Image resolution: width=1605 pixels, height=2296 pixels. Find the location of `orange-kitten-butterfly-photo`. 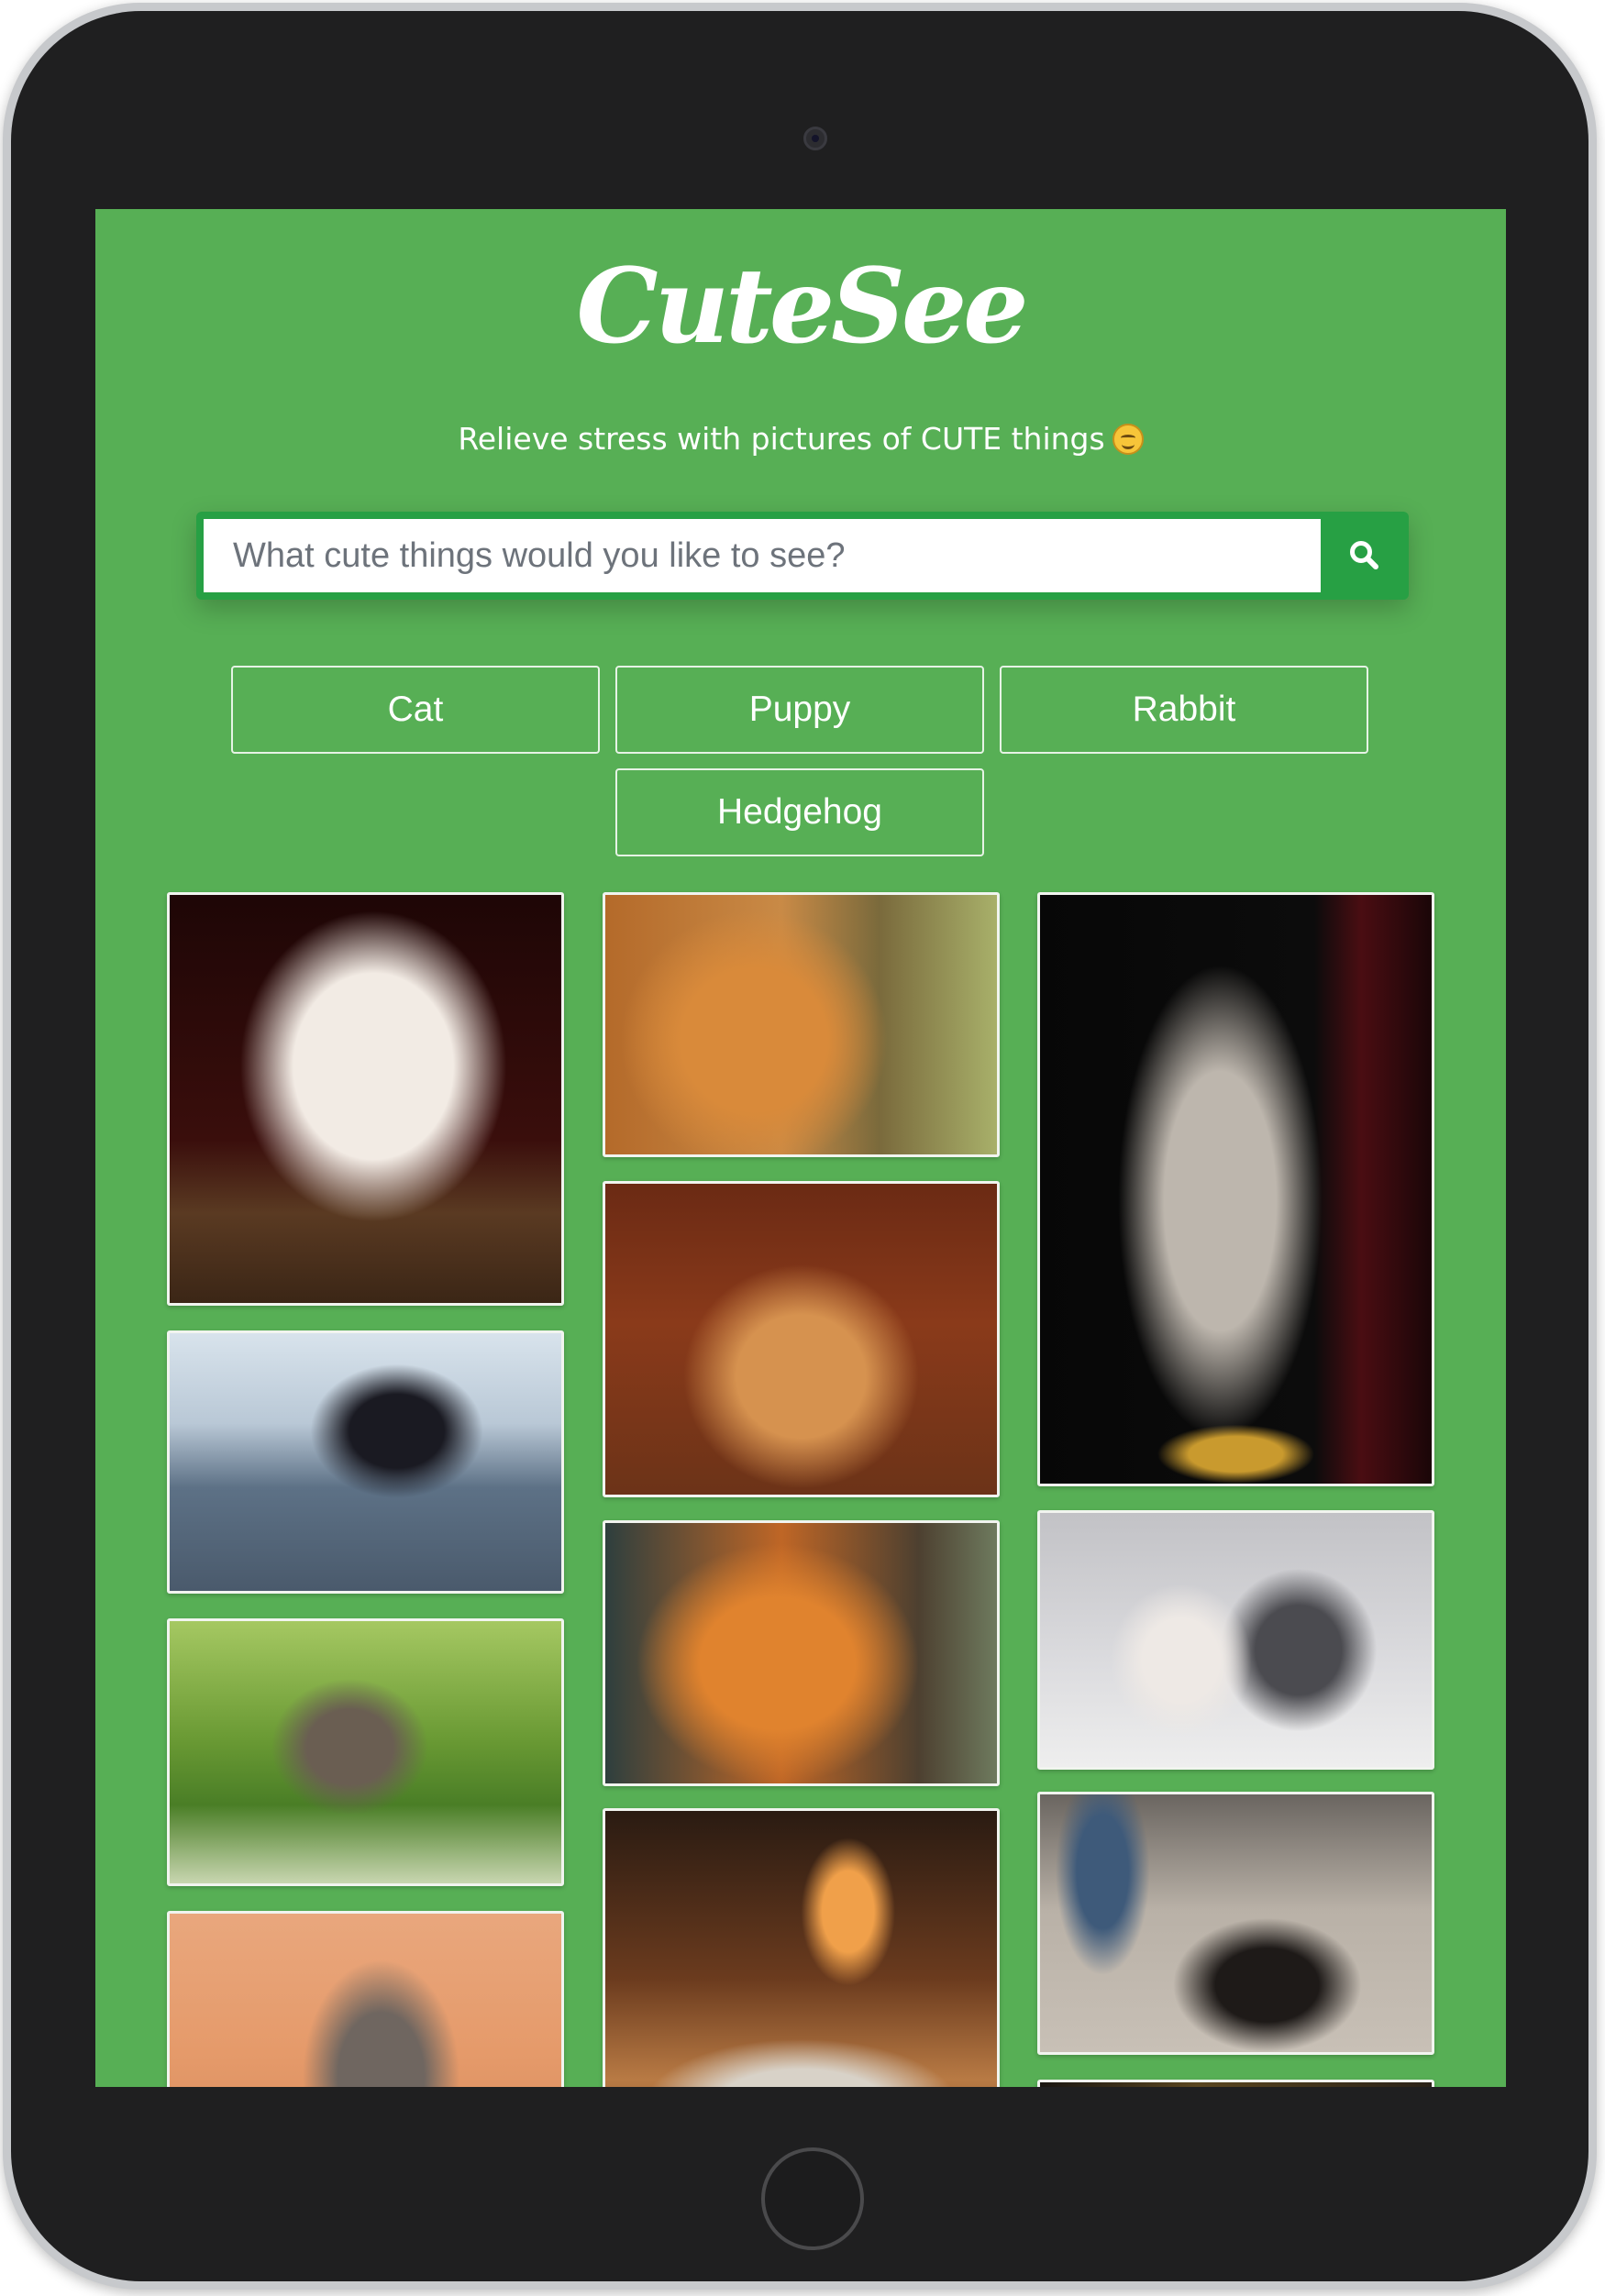

orange-kitten-butterfly-photo is located at coordinates (801, 1339).